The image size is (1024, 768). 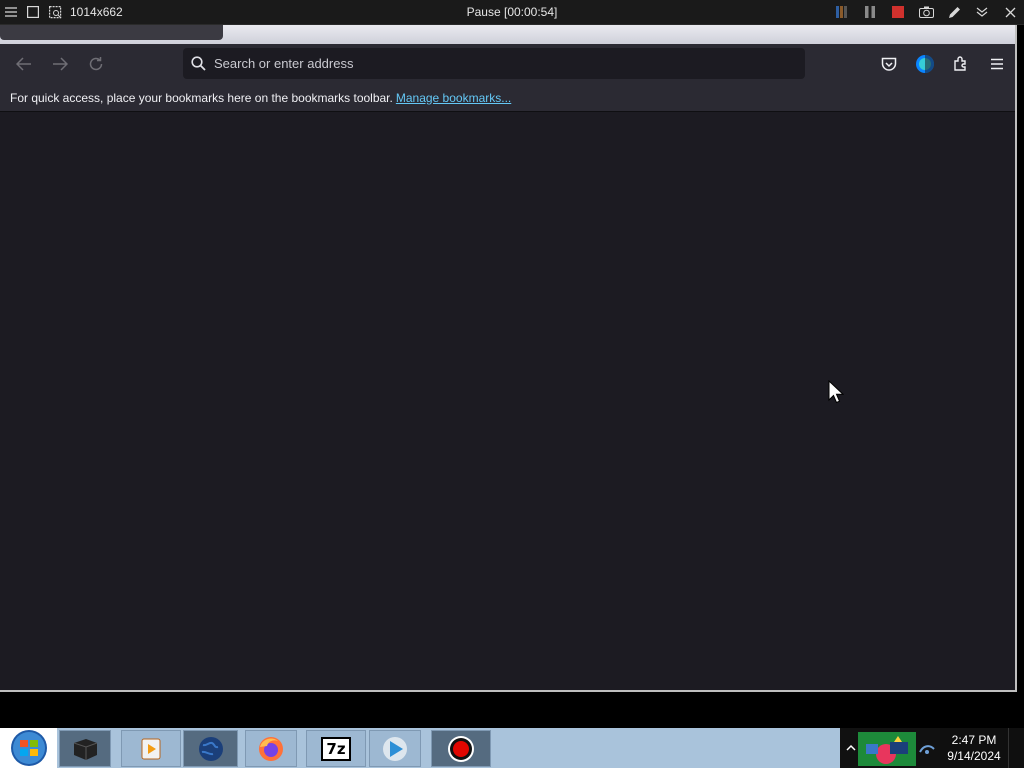 What do you see at coordinates (1010, 12) in the screenshot?
I see `close-icon` at bounding box center [1010, 12].